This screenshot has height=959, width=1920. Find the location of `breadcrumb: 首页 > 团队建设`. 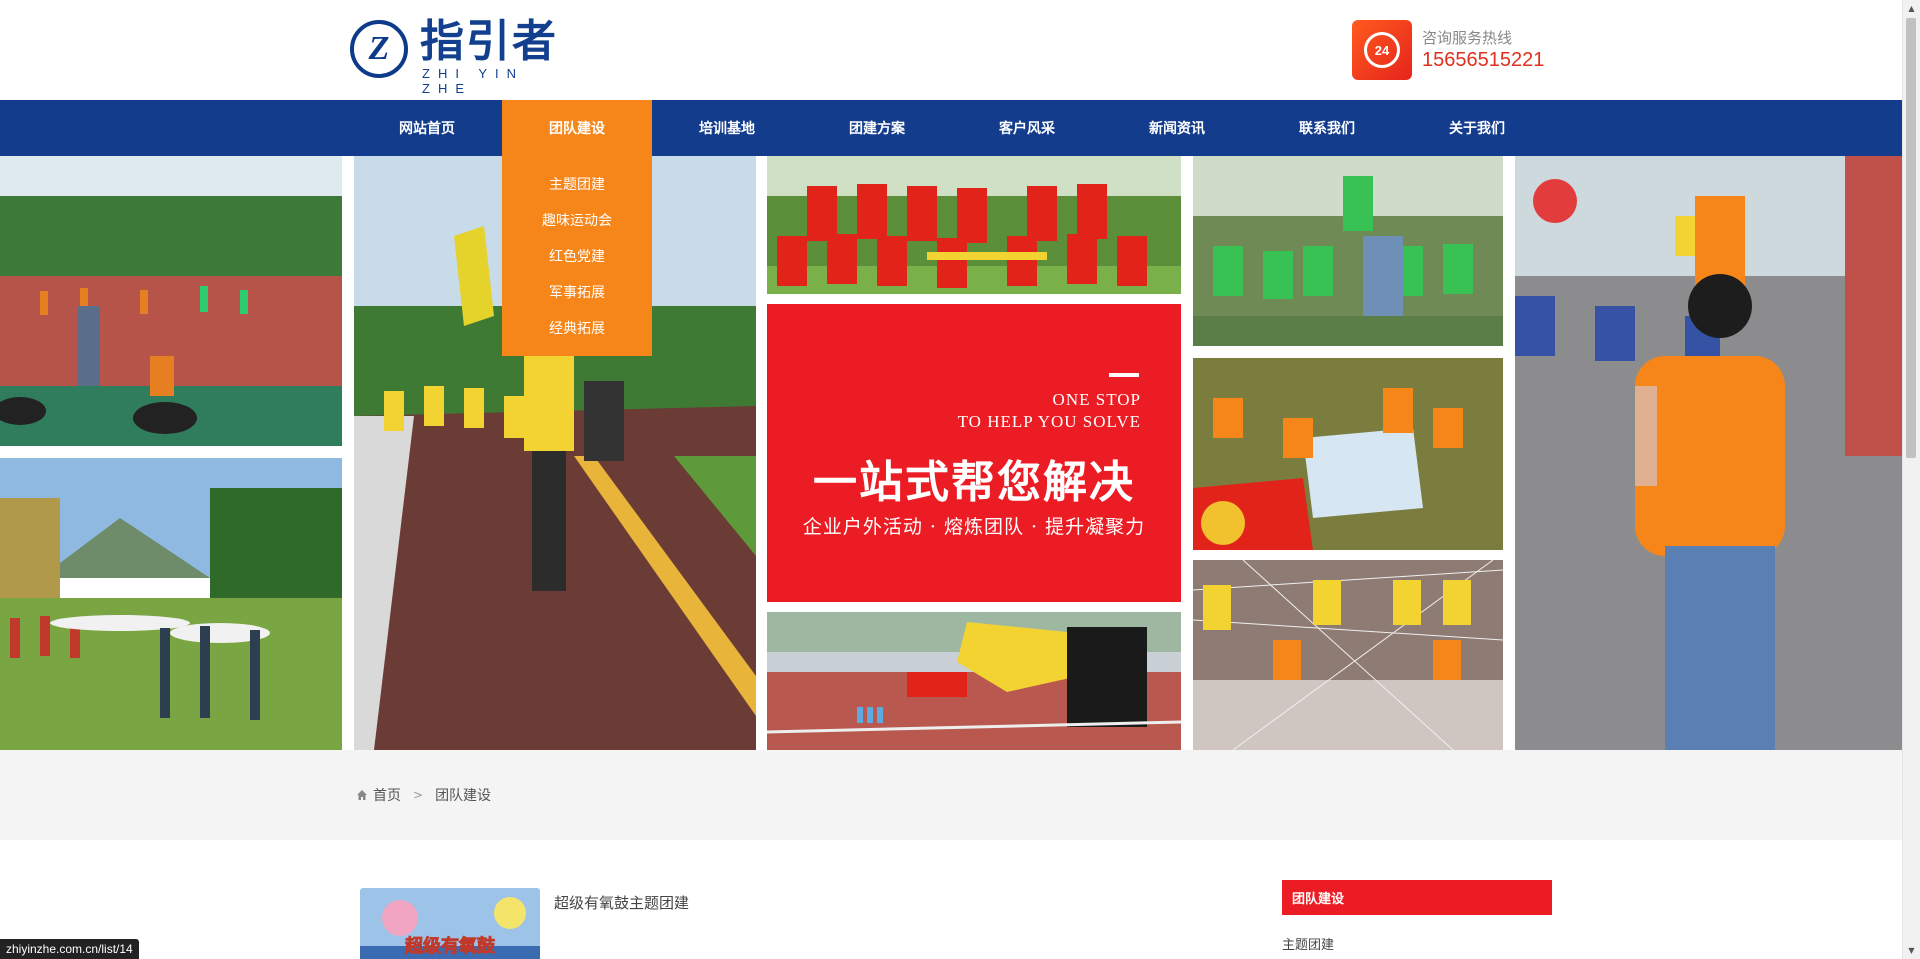

breadcrumb: 首页 > 团队建设 is located at coordinates (423, 795).